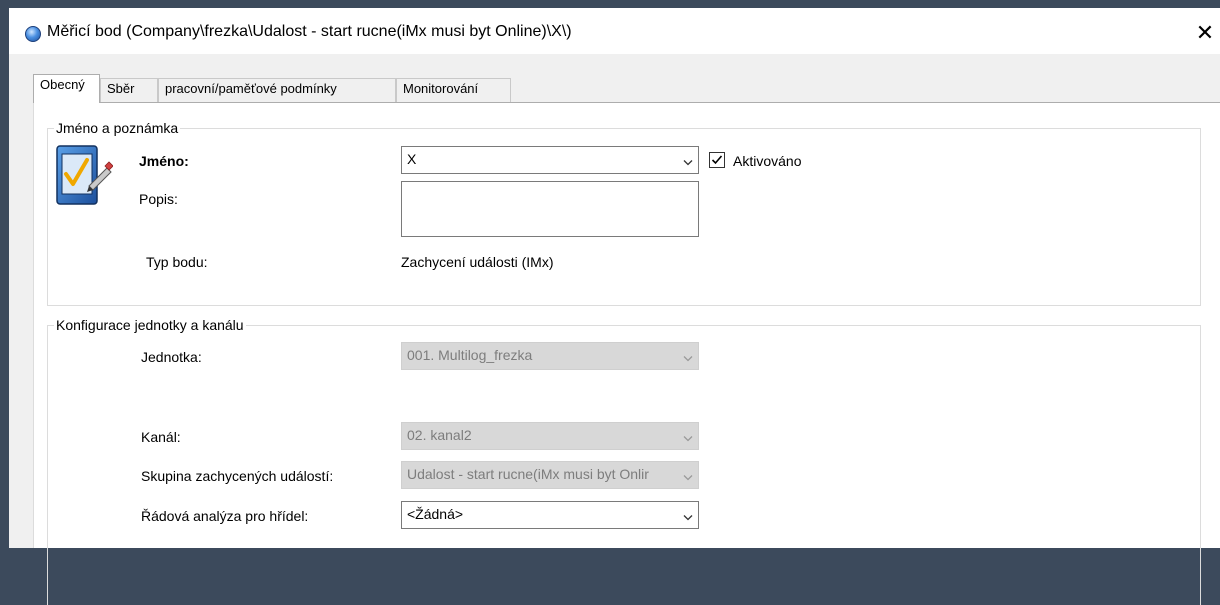 The width and height of the screenshot is (1220, 605). Describe the element at coordinates (237, 476) in the screenshot. I see `event-group-label: Skupina zachycených událostí:` at that location.